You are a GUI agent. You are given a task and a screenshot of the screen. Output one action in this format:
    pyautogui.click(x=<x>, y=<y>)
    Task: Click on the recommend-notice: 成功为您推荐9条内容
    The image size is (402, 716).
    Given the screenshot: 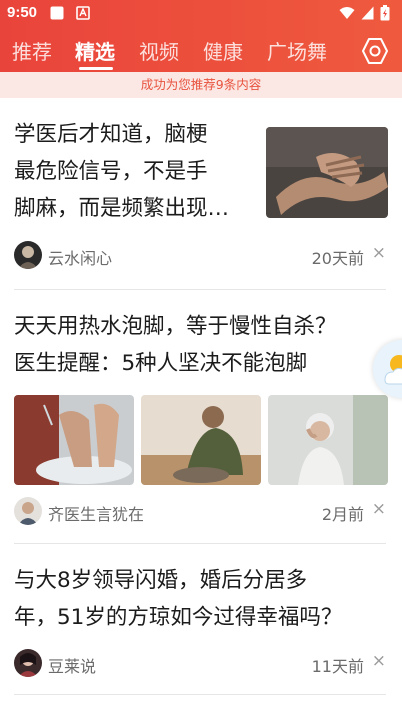 What is the action you would take?
    pyautogui.click(x=201, y=85)
    